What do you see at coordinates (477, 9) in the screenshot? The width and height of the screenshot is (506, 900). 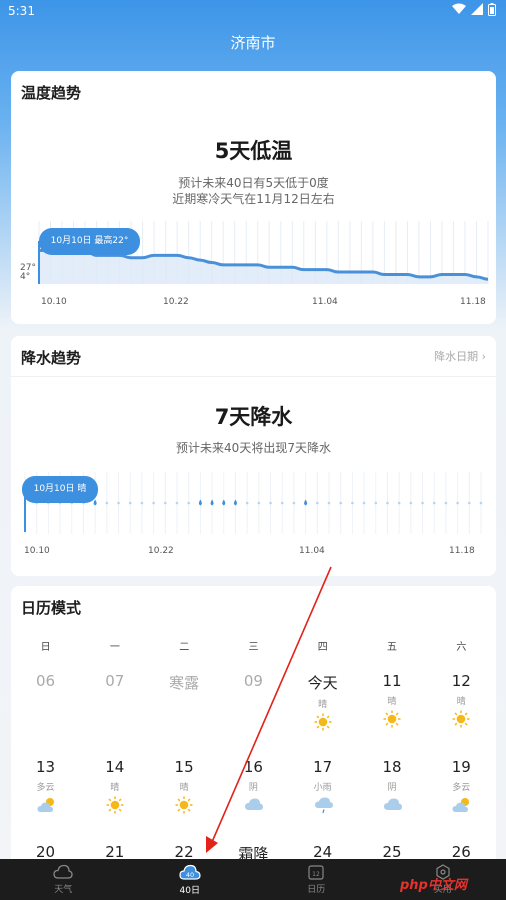 I see `signal-icon` at bounding box center [477, 9].